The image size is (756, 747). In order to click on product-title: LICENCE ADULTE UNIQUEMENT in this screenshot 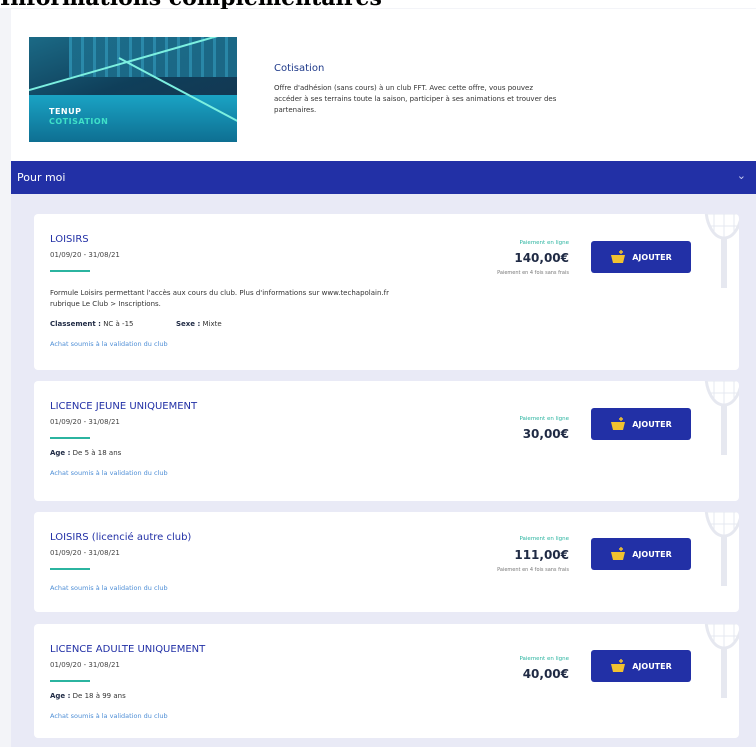, I will do `click(128, 649)`.